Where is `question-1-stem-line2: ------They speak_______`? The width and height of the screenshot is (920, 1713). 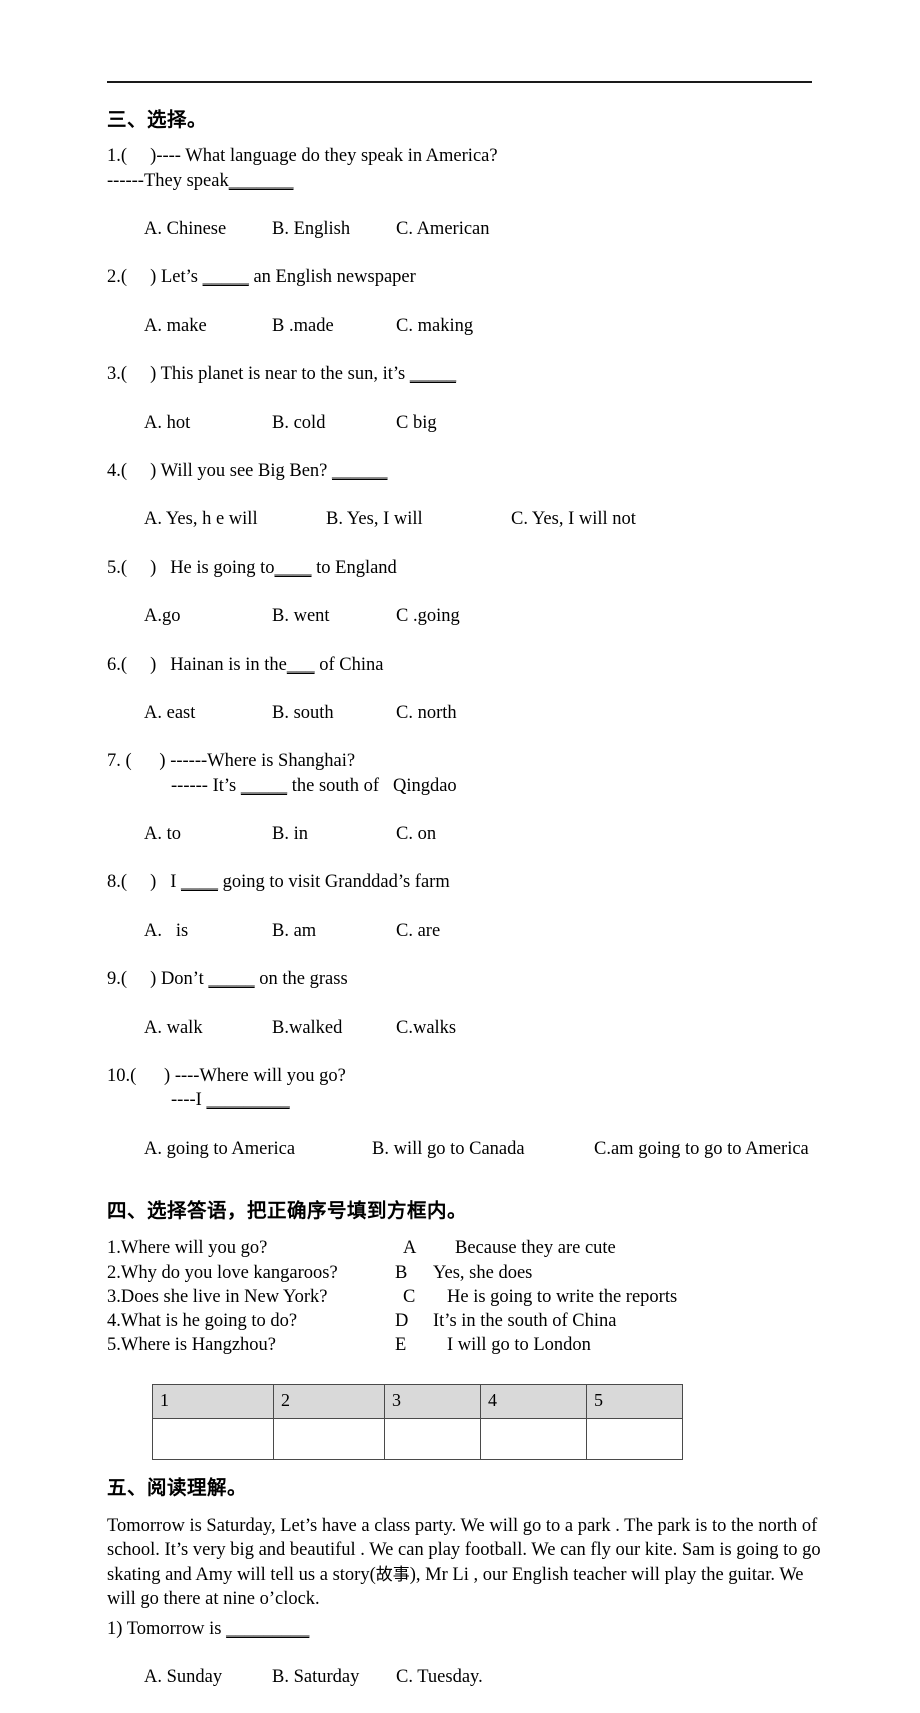 question-1-stem-line2: ------They speak_______ is located at coordinates (487, 181).